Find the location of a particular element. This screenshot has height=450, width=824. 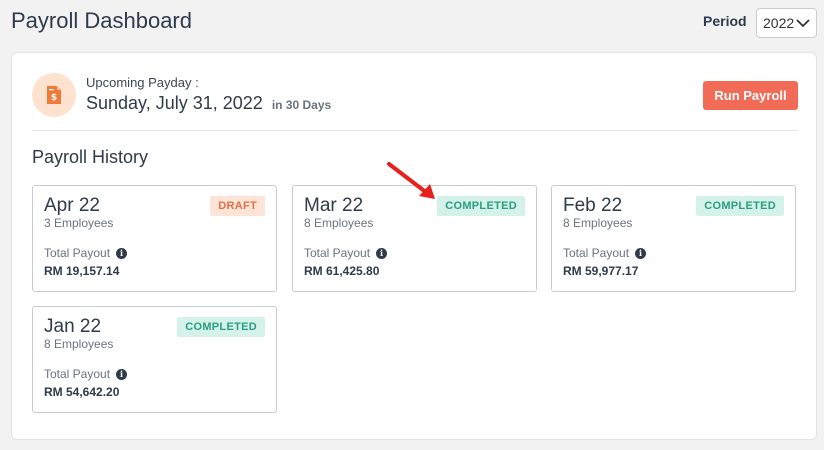

payday-caption: Upcoming Payday : is located at coordinates (142, 82).